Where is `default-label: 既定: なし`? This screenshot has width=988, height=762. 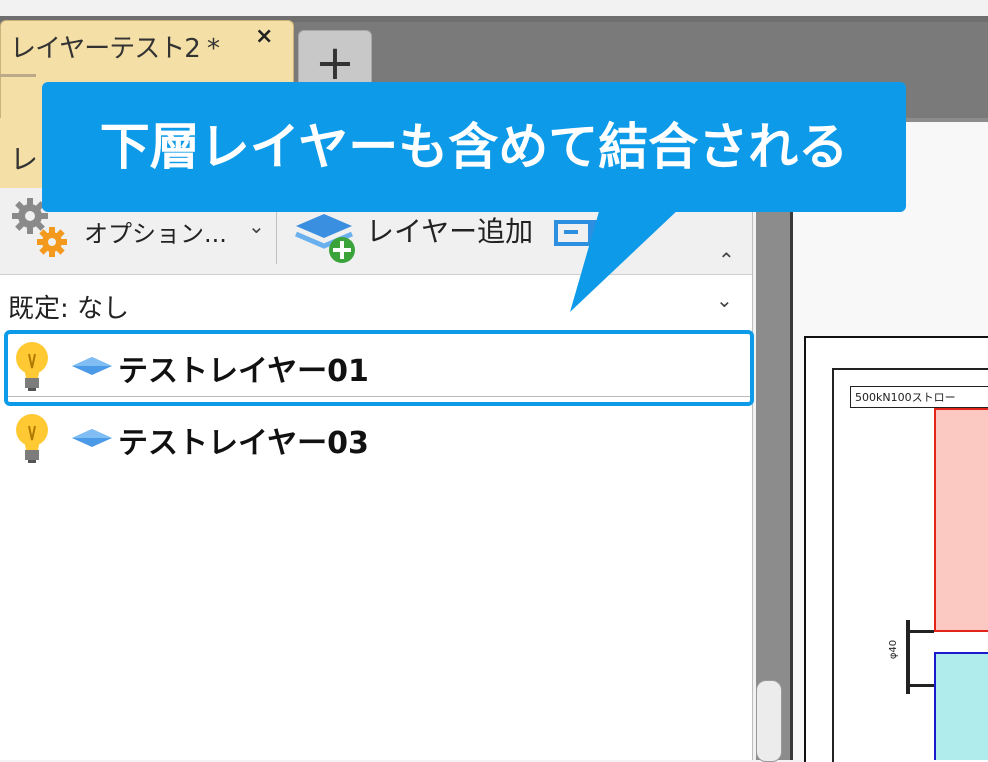 default-label: 既定: なし is located at coordinates (69, 309).